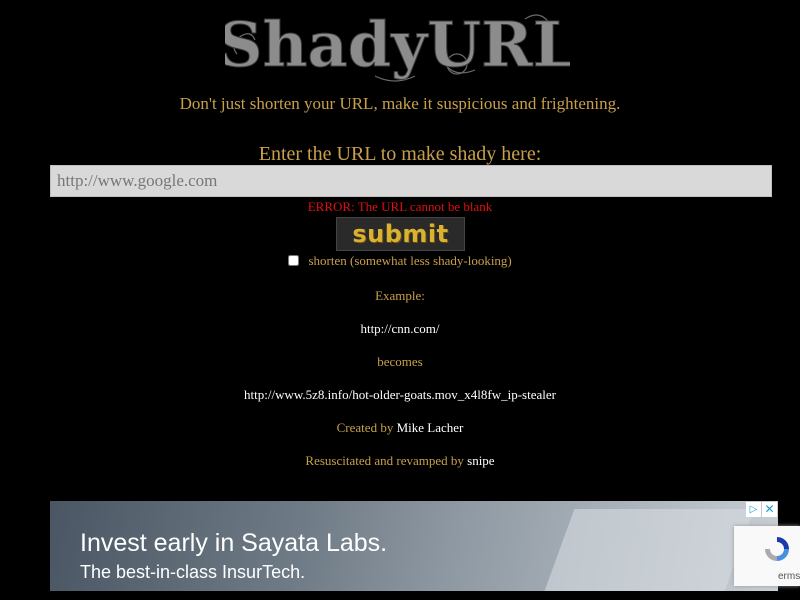  Describe the element at coordinates (400, 295) in the screenshot. I see `example-label: Example:` at that location.